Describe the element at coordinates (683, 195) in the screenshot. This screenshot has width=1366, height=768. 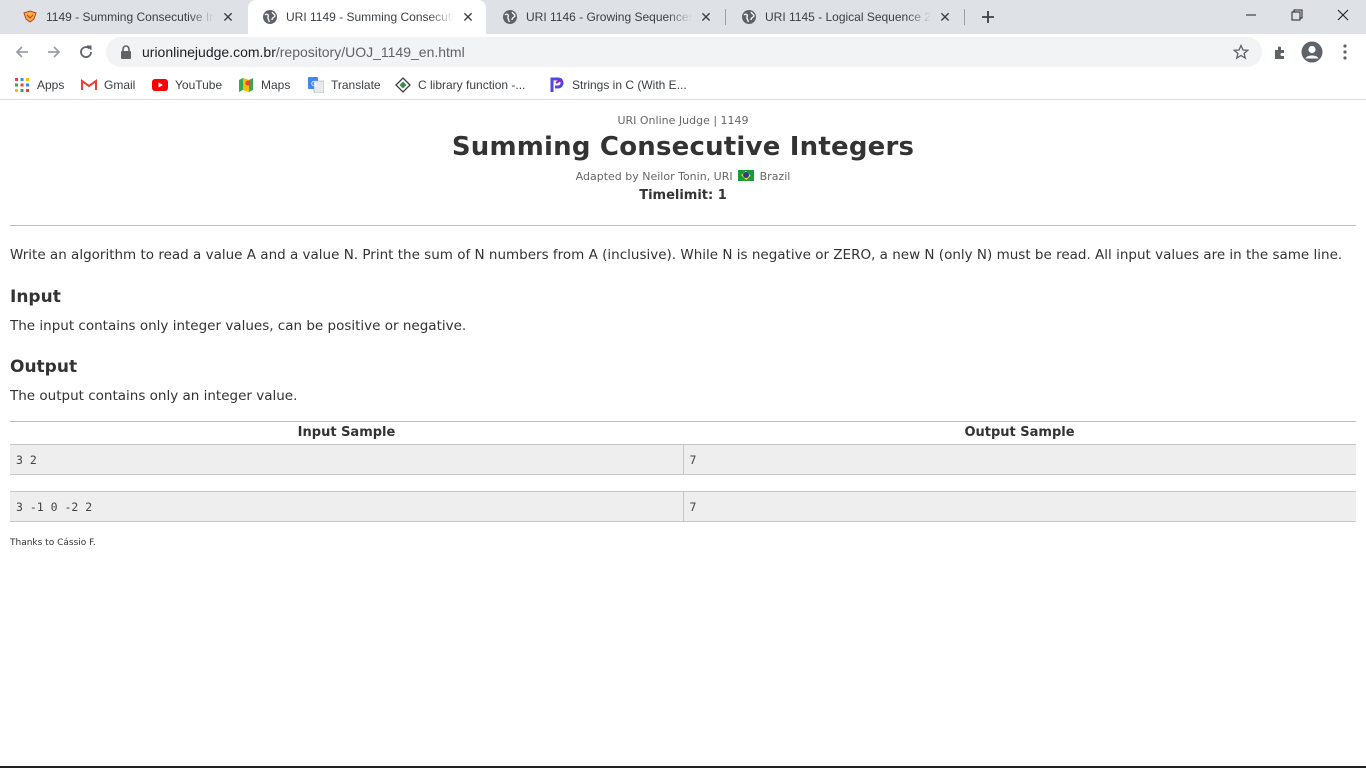
I see `timelimit: Timelimit: 1` at that location.